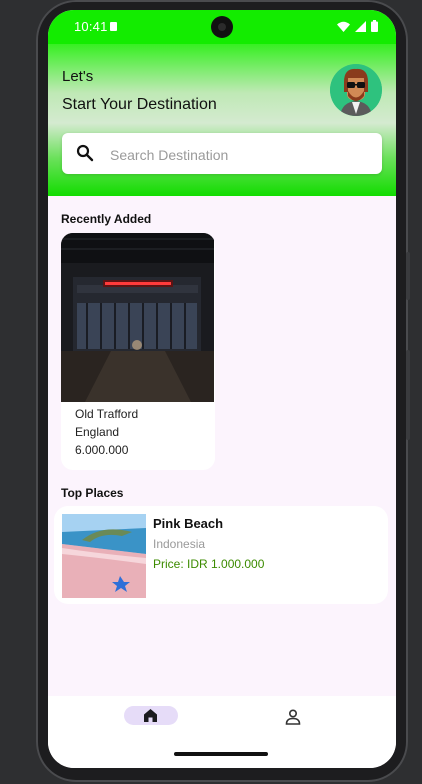 Image resolution: width=422 pixels, height=784 pixels. I want to click on bottom-navigation, so click(222, 720).